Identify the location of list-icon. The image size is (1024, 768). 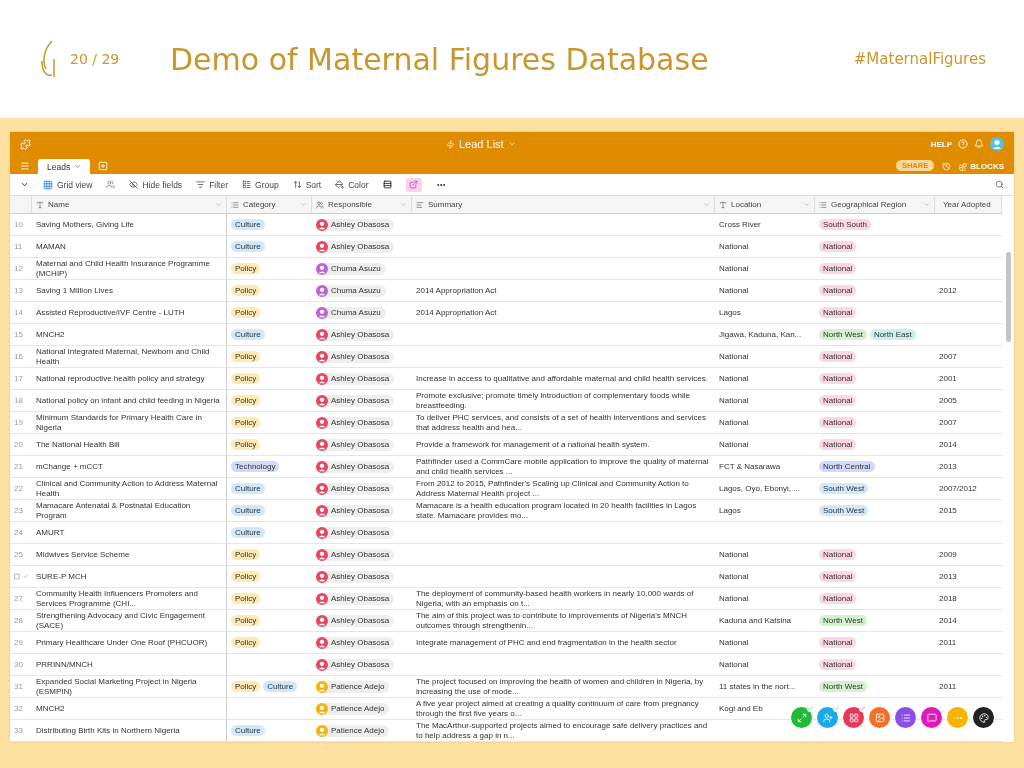
(235, 204).